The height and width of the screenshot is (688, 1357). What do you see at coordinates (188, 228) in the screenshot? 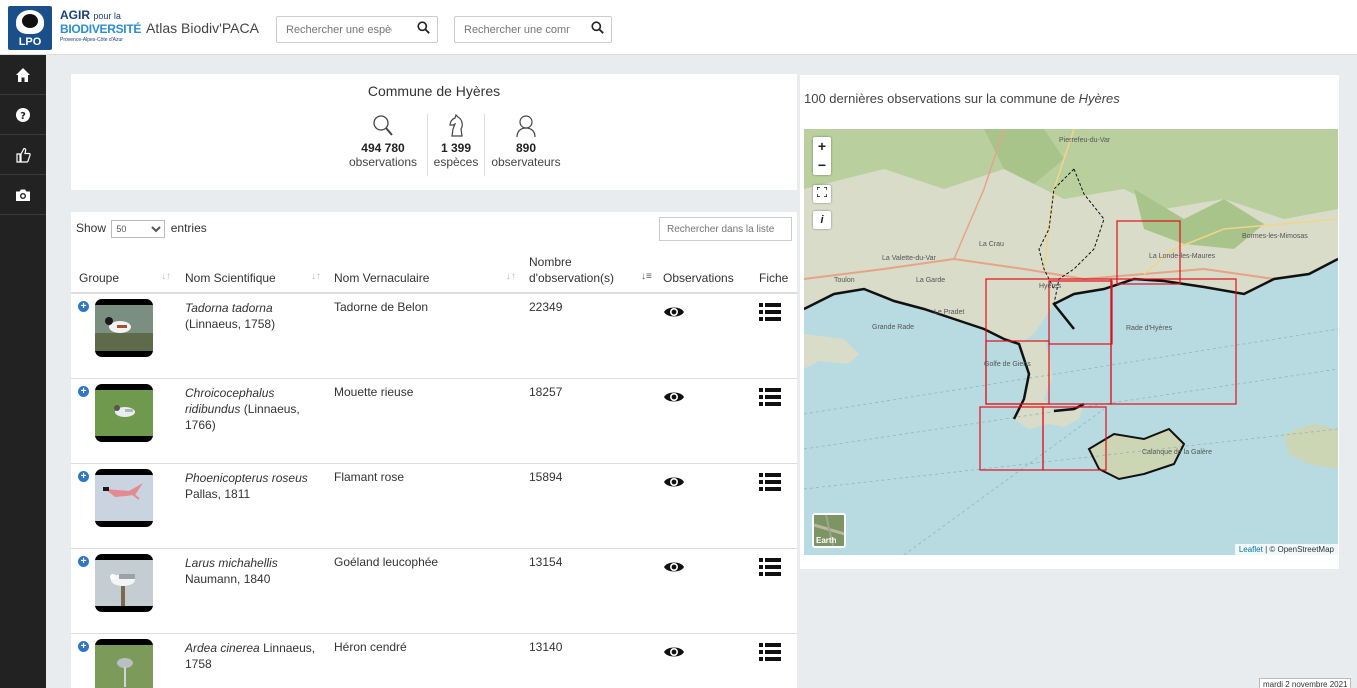
I see `entries-label: entries` at bounding box center [188, 228].